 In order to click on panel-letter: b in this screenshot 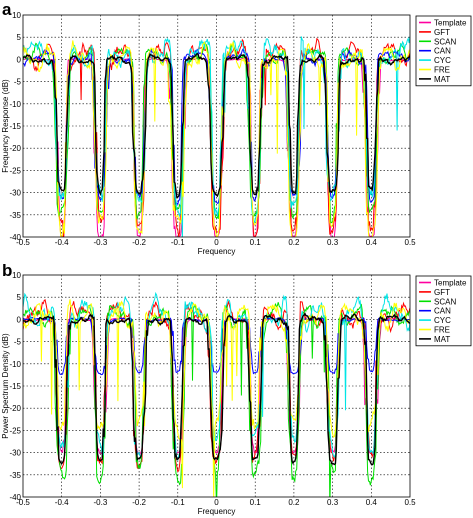, I will do `click(7, 270)`.